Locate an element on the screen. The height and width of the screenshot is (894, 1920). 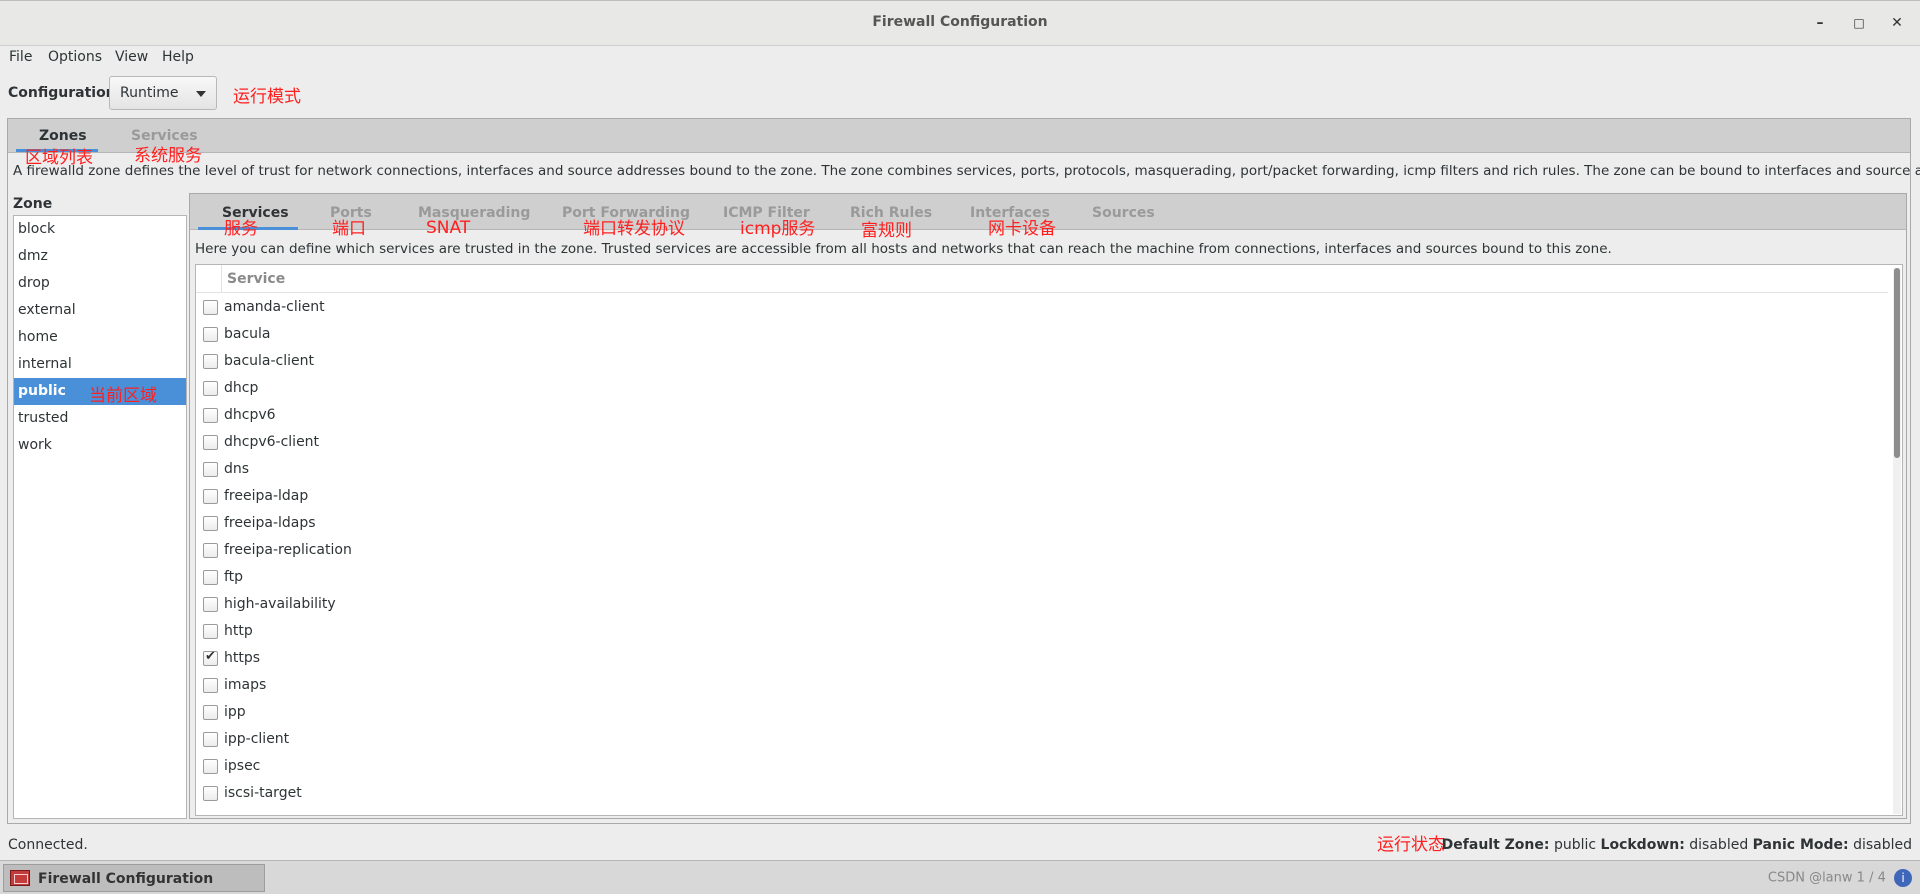
annotation-snat: SNAT is located at coordinates (448, 228).